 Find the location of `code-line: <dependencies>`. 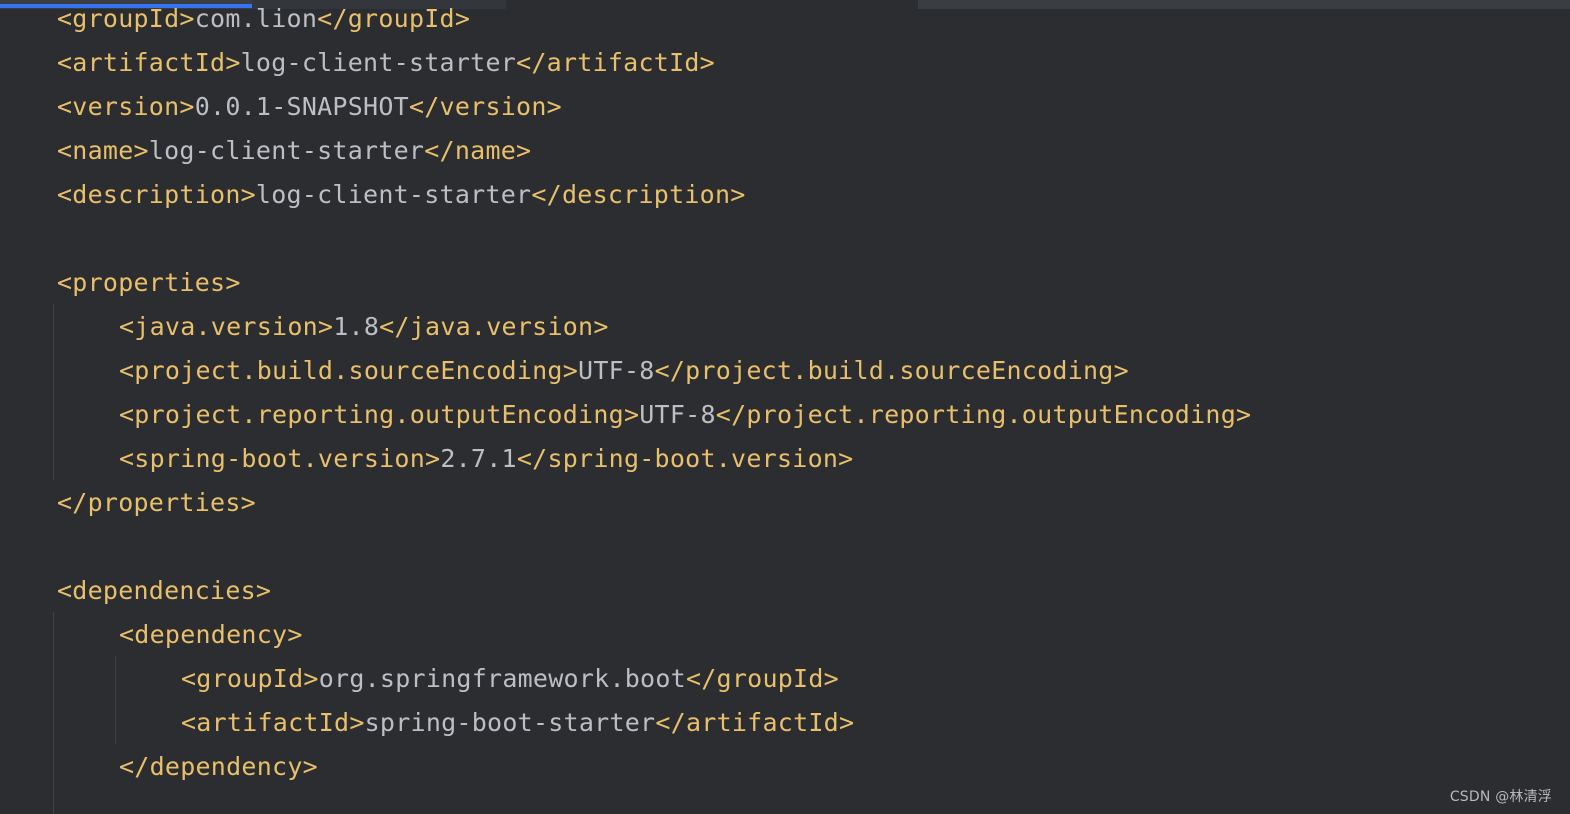

code-line: <dependencies> is located at coordinates (164, 591).